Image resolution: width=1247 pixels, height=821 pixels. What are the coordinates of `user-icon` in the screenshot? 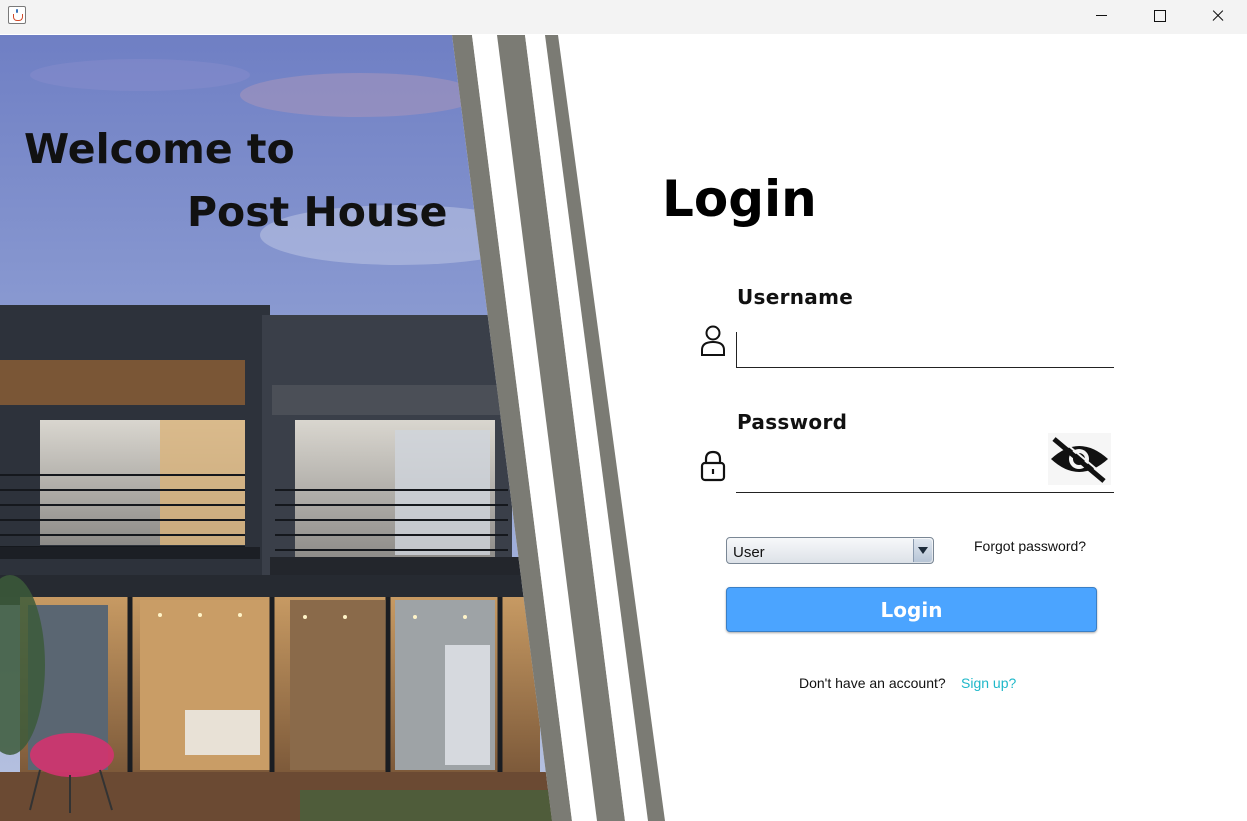 It's located at (713, 340).